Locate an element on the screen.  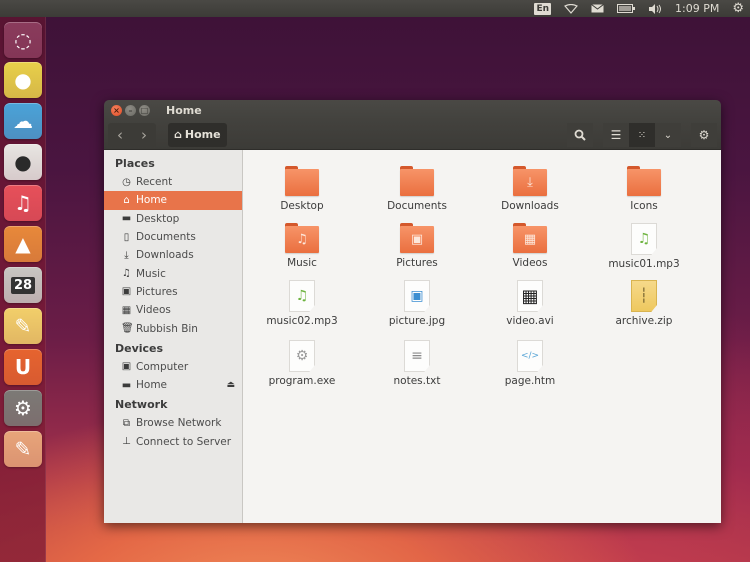
file-item: Desktop is located at coordinates (302, 189).